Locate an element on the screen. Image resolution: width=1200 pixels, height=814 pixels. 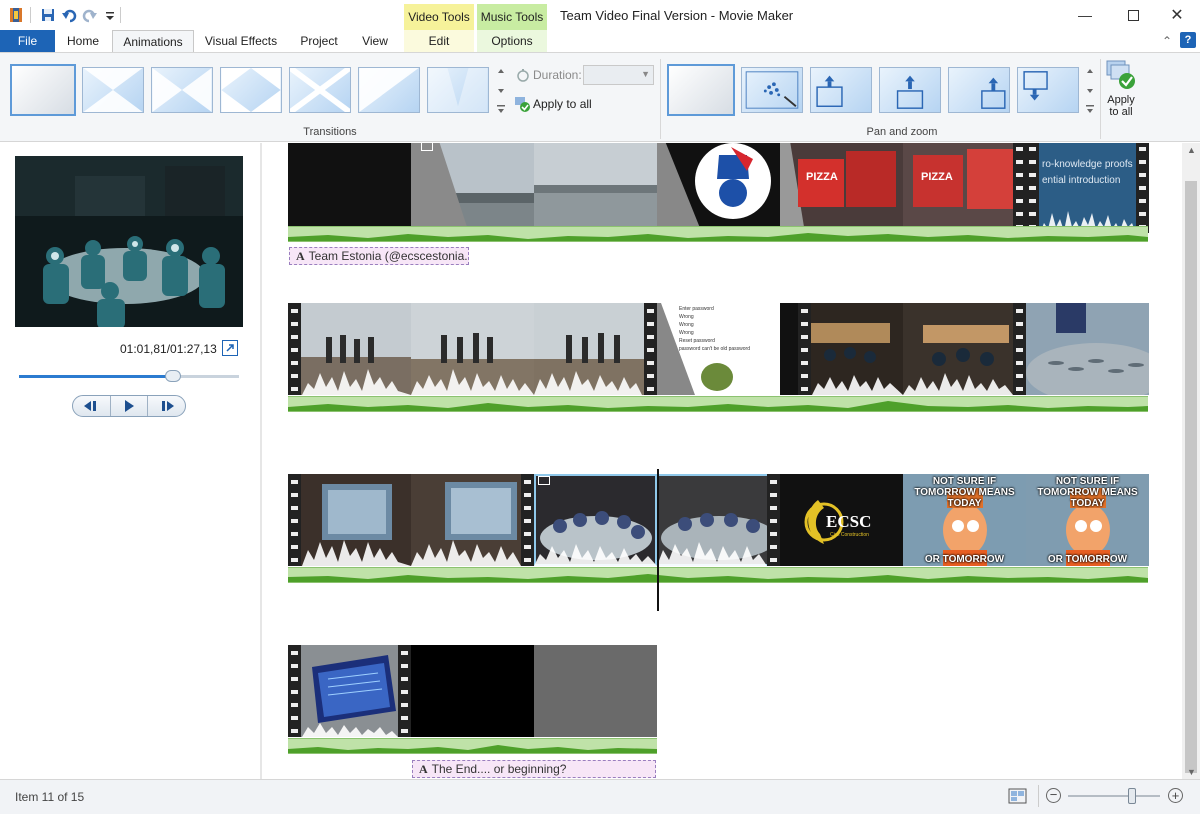
undo-icon is located at coordinates (69, 15).